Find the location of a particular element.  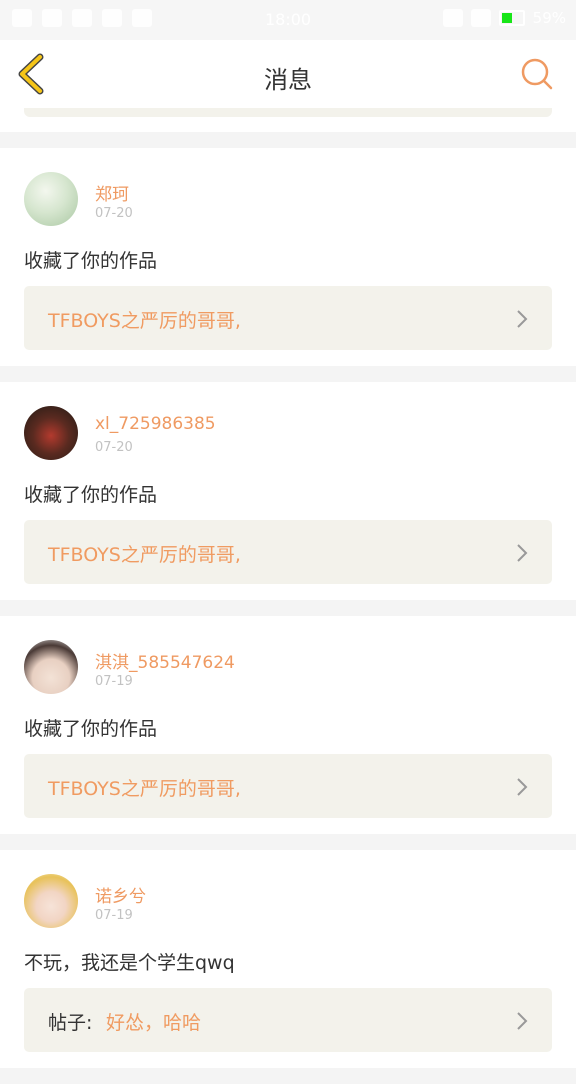

message-text: 不玩，我还是个学生qwq is located at coordinates (129, 963).